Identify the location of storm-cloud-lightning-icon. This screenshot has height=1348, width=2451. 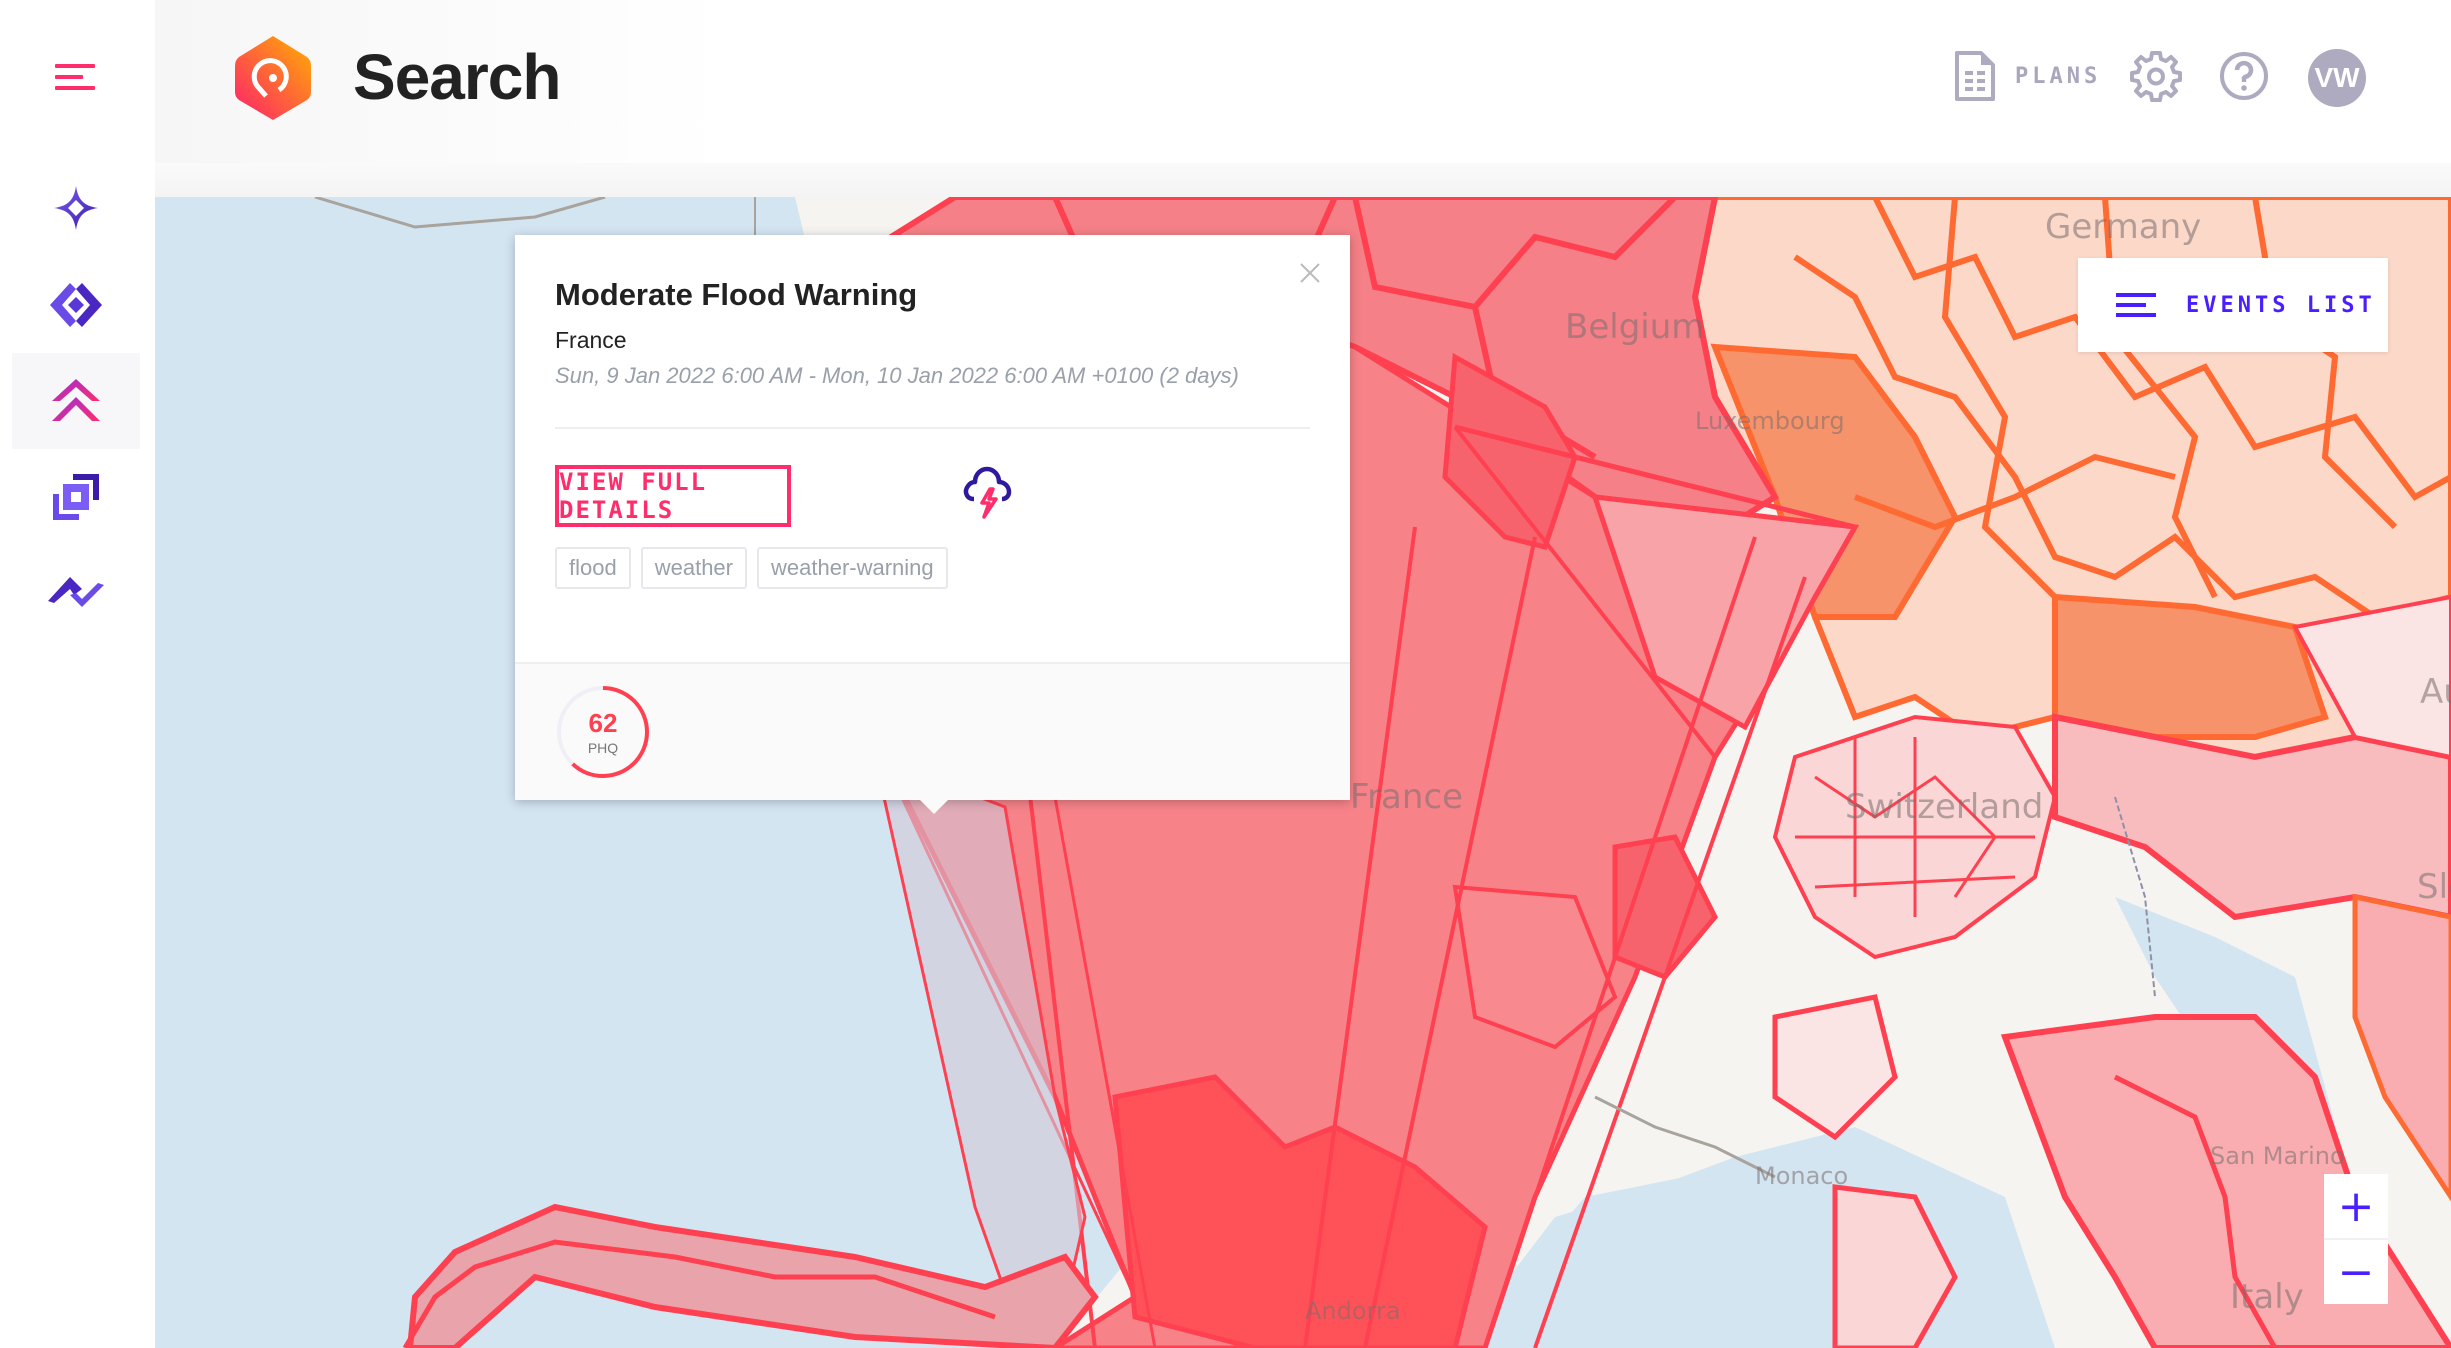
(987, 492).